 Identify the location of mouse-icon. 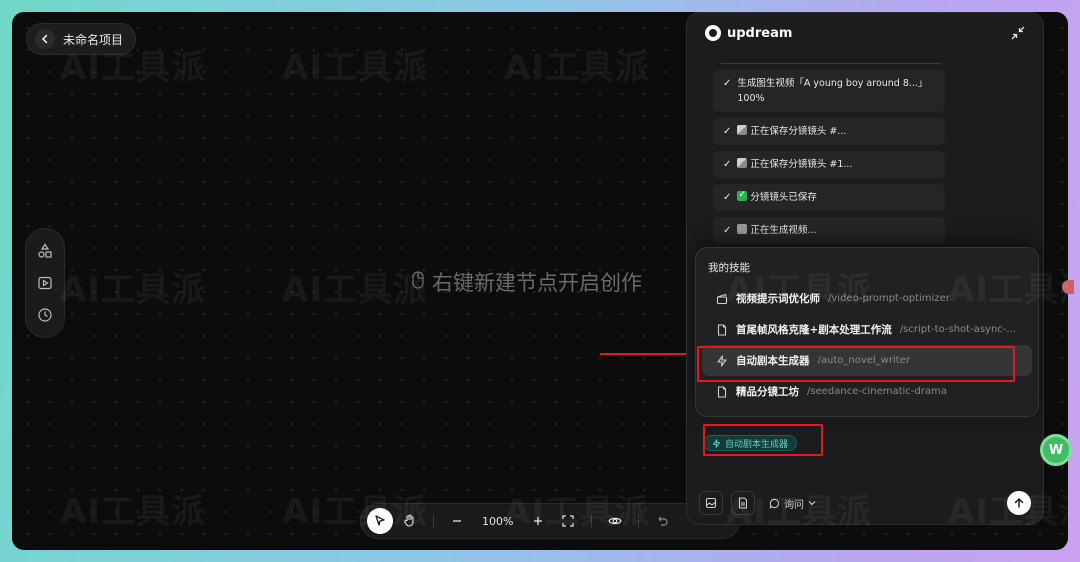
(418, 282).